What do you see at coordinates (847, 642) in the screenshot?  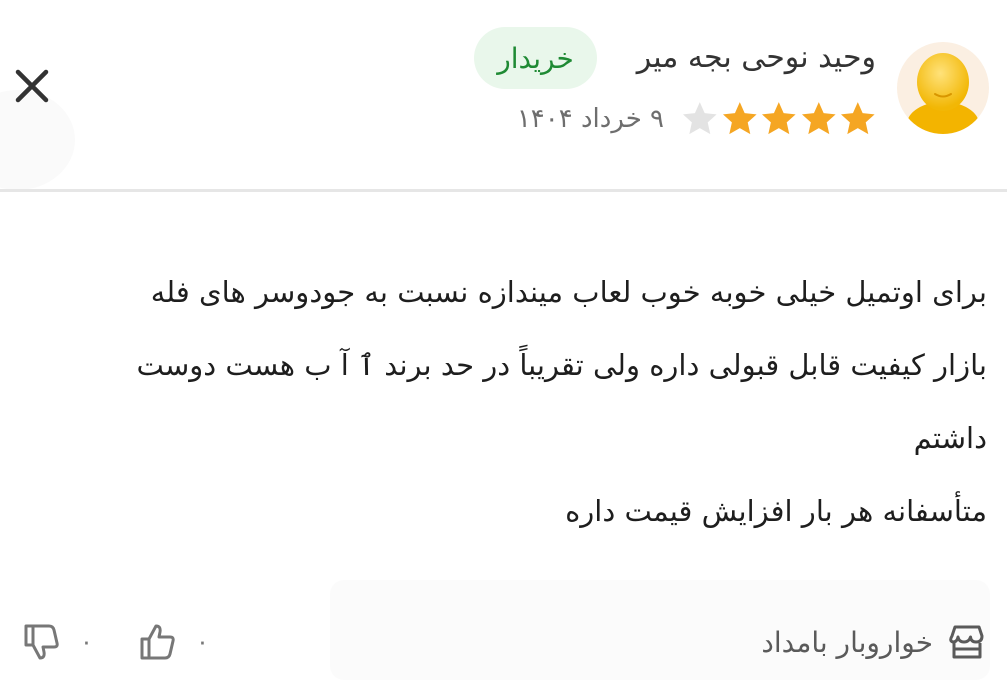 I see `store-name: خواروبار بامداد` at bounding box center [847, 642].